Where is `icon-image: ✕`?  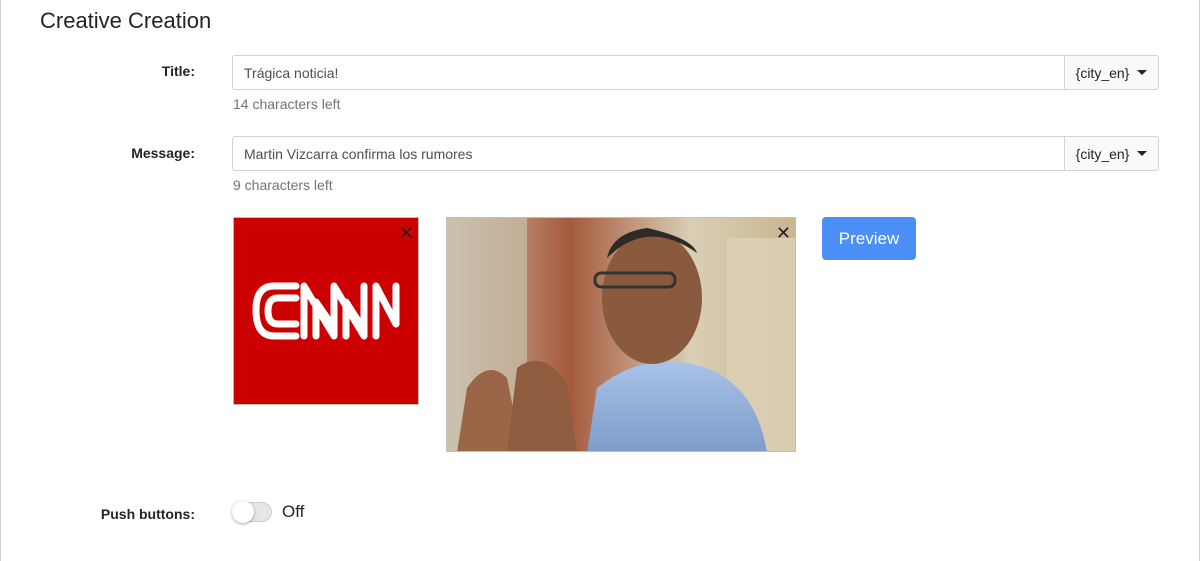
icon-image: ✕ is located at coordinates (326, 311).